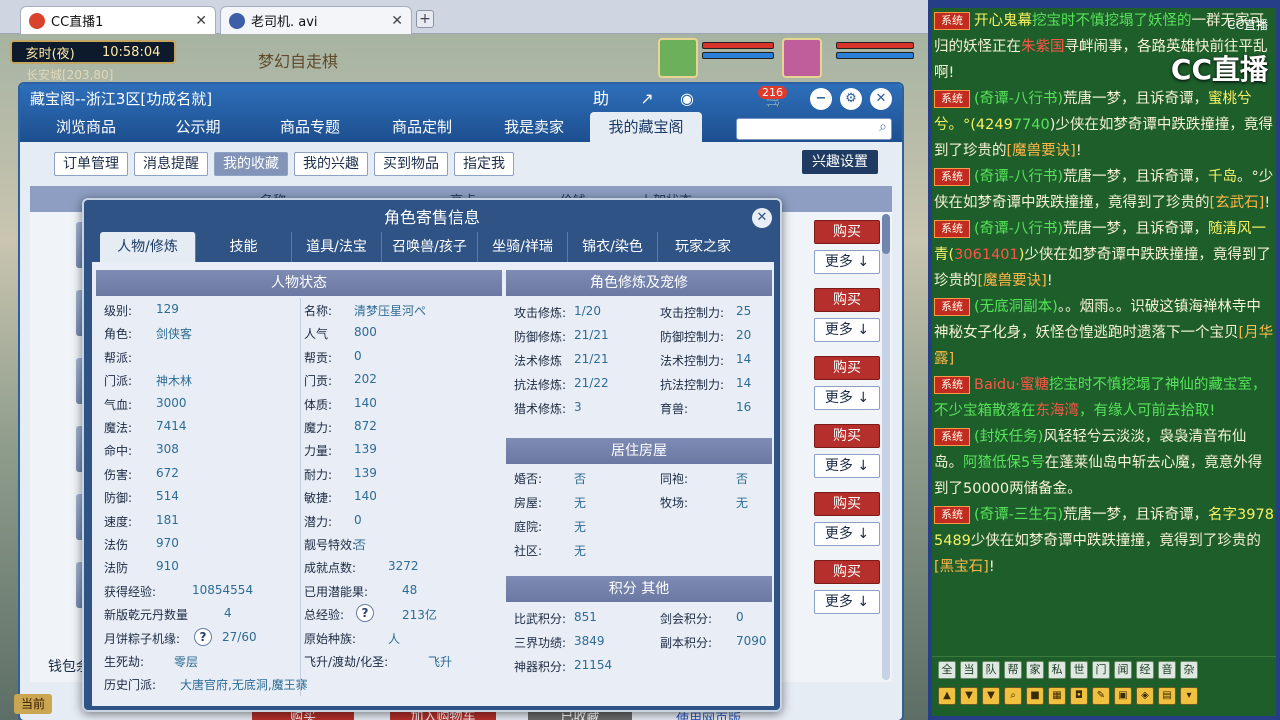 This screenshot has height=720, width=1280. What do you see at coordinates (961, 567) in the screenshot?
I see `message-text: [黑宝石]` at bounding box center [961, 567].